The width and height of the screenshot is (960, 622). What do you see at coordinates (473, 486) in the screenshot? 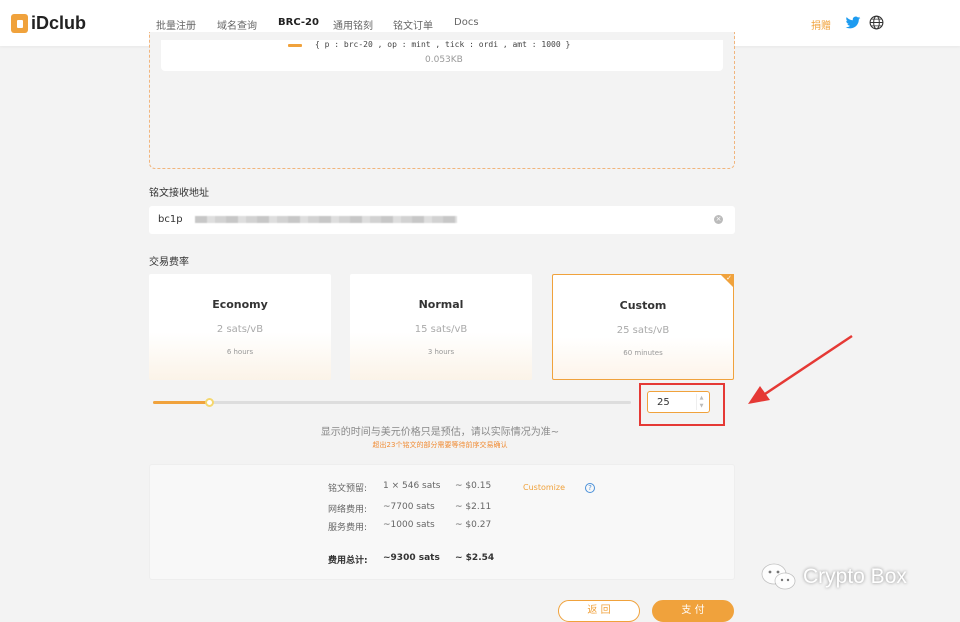
I see `reserve-usd: ~ $0.15` at bounding box center [473, 486].